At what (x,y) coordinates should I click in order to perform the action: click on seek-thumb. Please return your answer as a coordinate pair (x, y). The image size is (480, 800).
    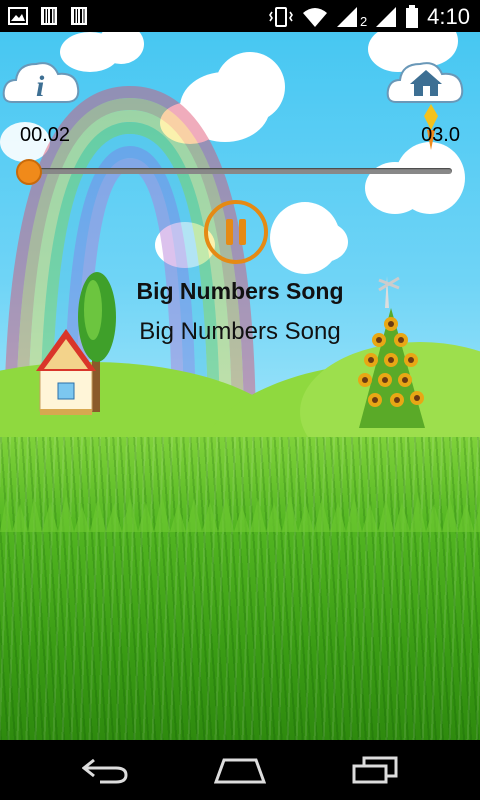
    Looking at the image, I should click on (29, 172).